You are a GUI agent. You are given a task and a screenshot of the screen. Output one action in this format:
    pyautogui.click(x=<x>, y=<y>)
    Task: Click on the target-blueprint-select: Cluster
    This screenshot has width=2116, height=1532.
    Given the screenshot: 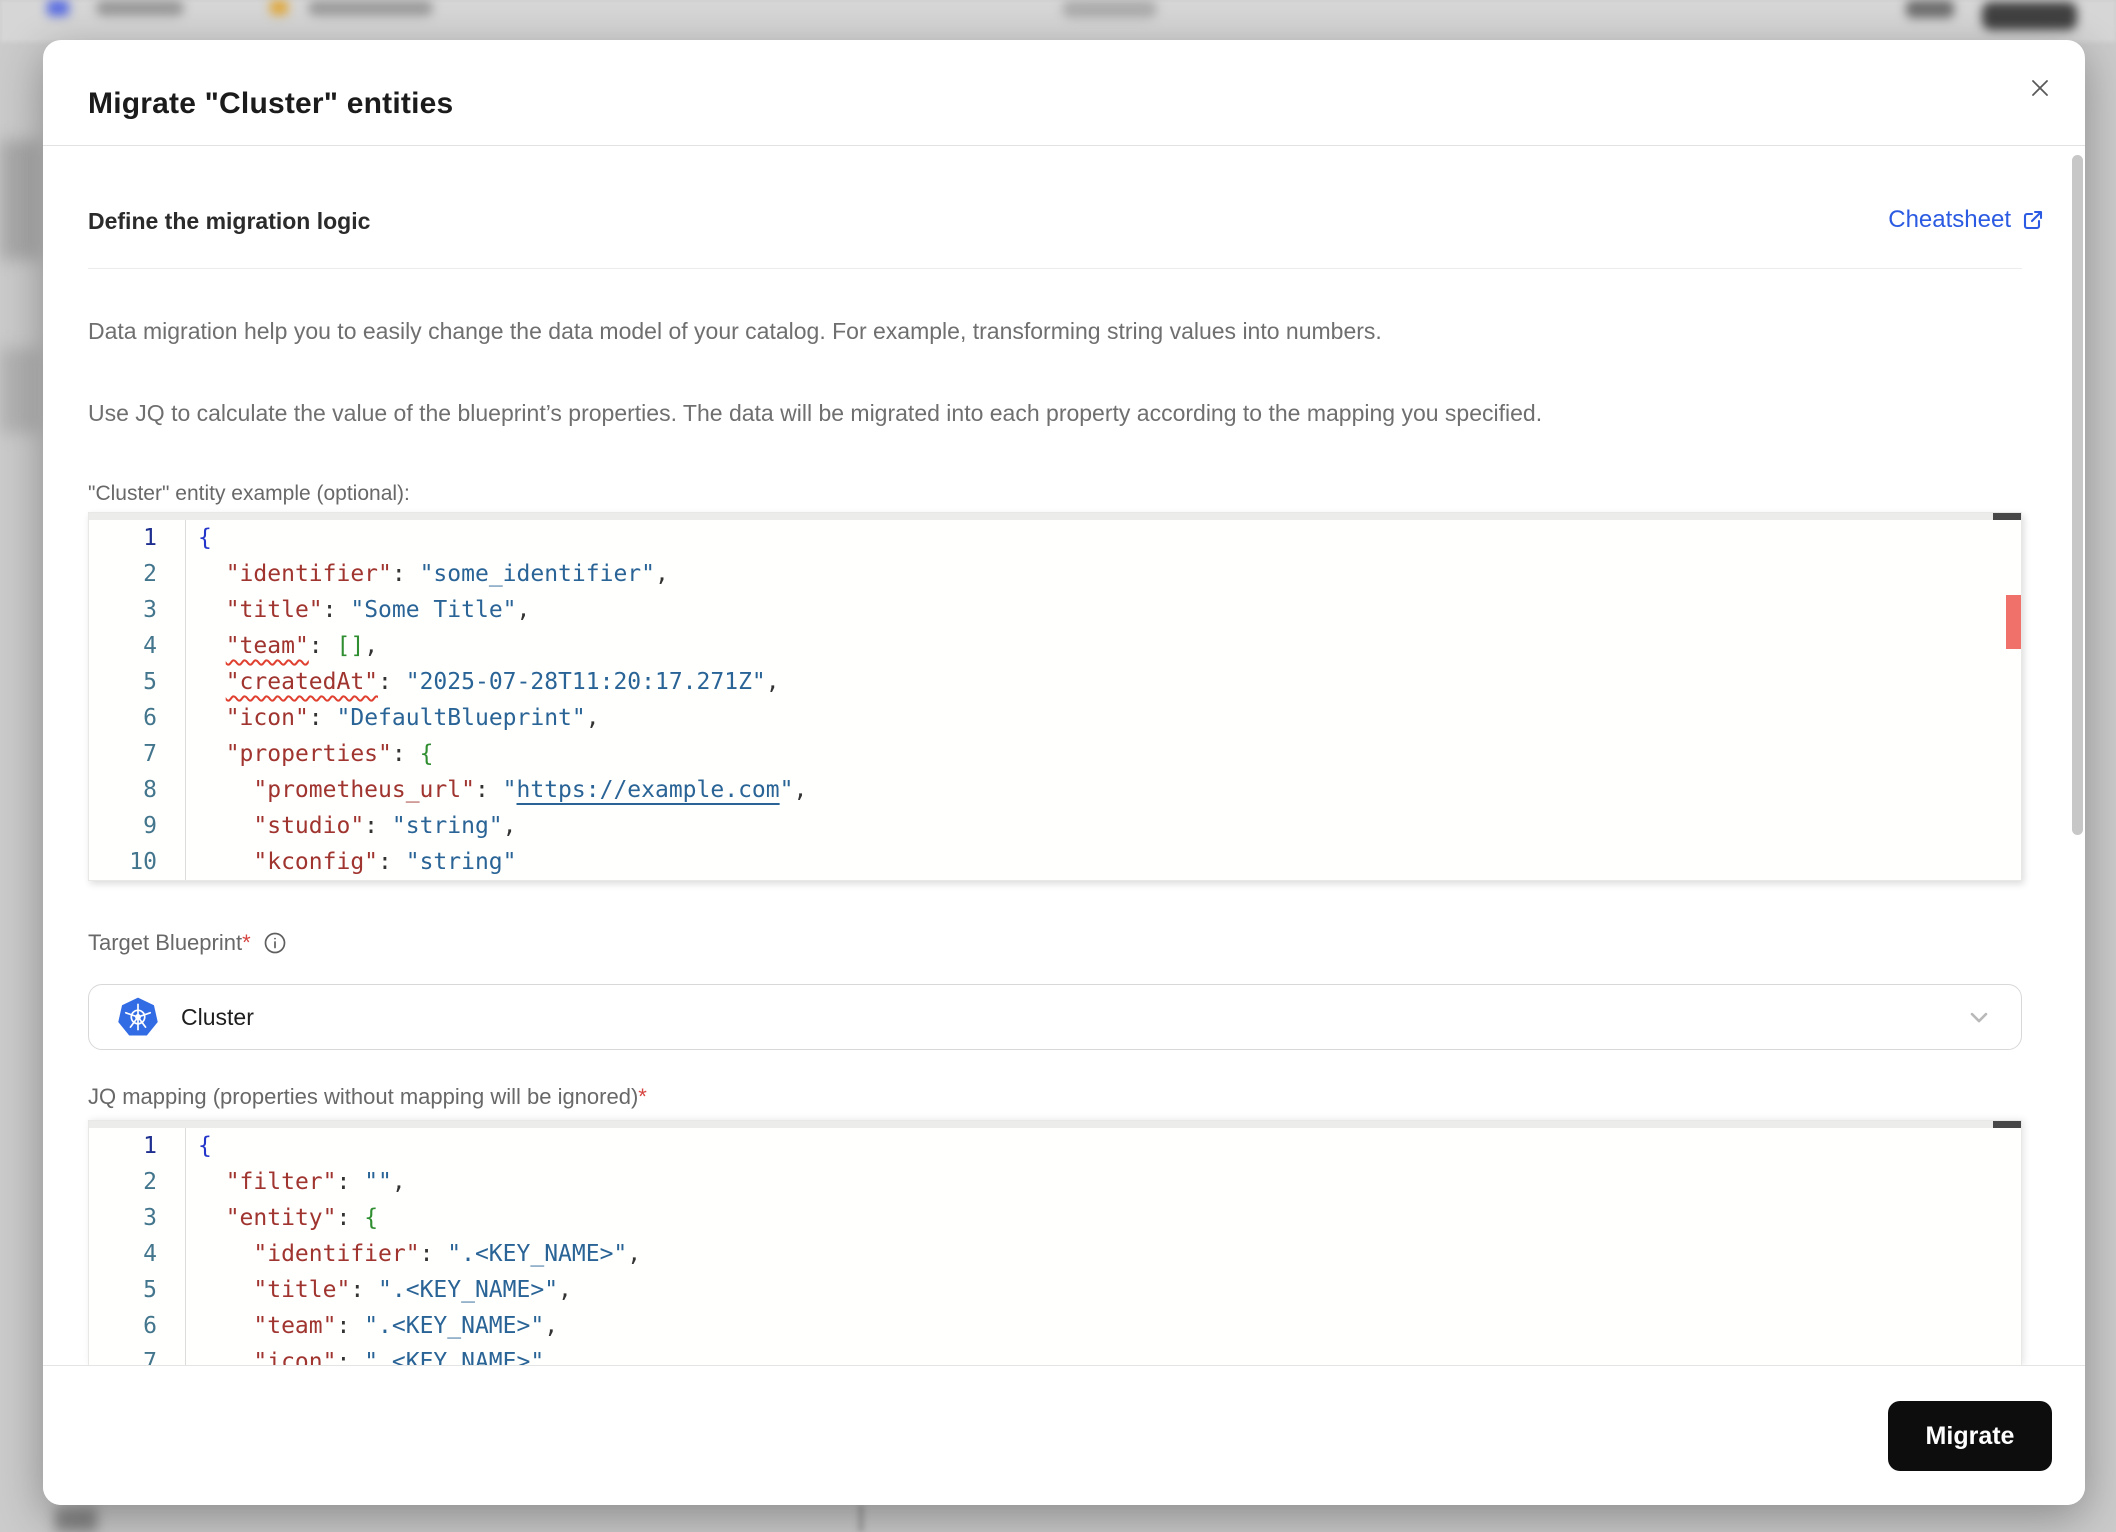 What is the action you would take?
    pyautogui.click(x=1055, y=1017)
    